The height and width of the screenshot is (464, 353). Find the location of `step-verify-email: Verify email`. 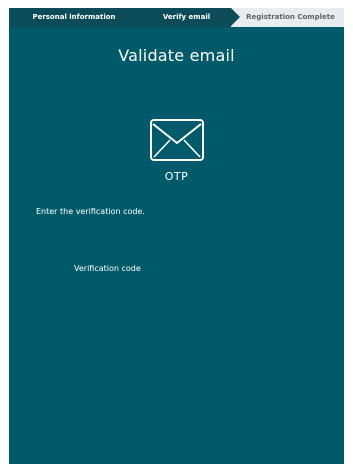

step-verify-email: Verify email is located at coordinates (186, 17).